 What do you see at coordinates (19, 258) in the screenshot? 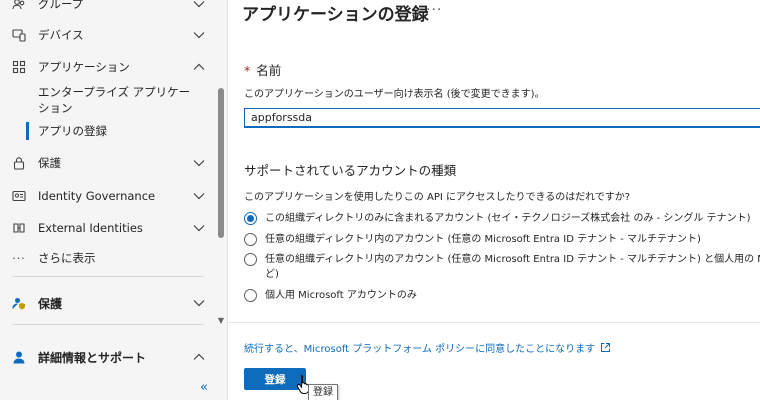
I see `more-icon: ···` at bounding box center [19, 258].